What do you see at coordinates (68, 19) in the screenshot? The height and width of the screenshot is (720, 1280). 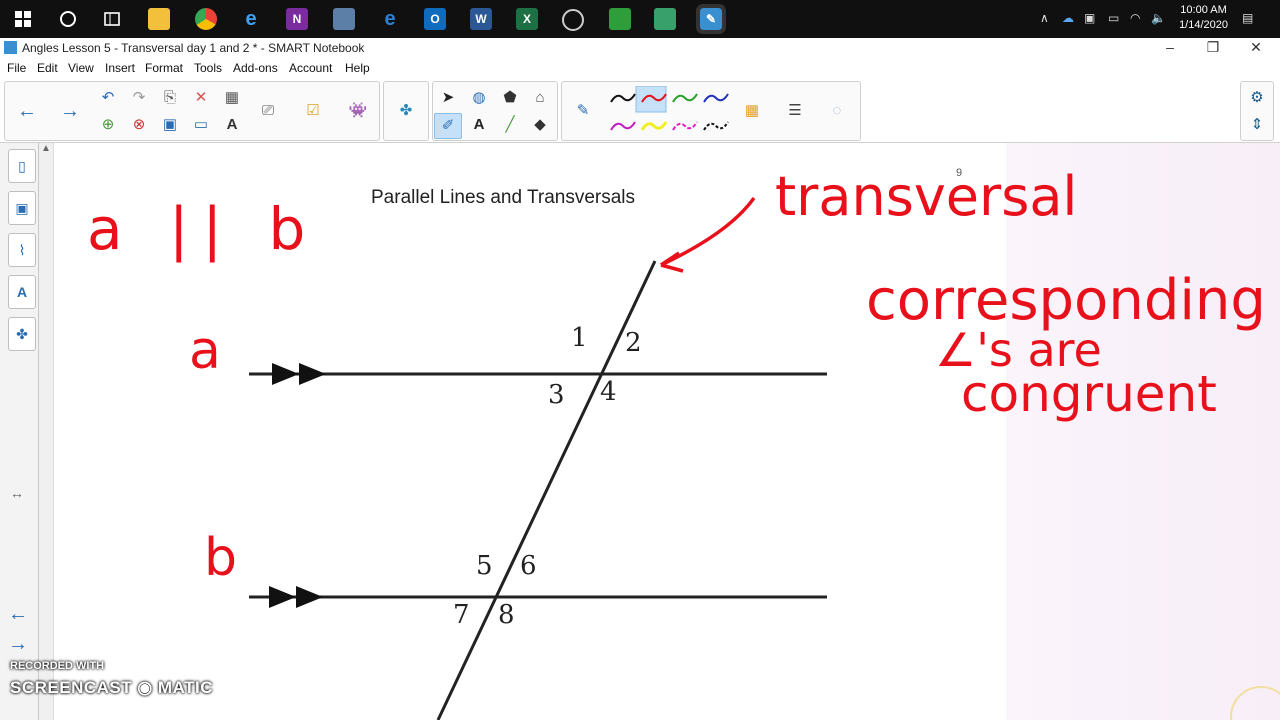 I see `cortana-icon` at bounding box center [68, 19].